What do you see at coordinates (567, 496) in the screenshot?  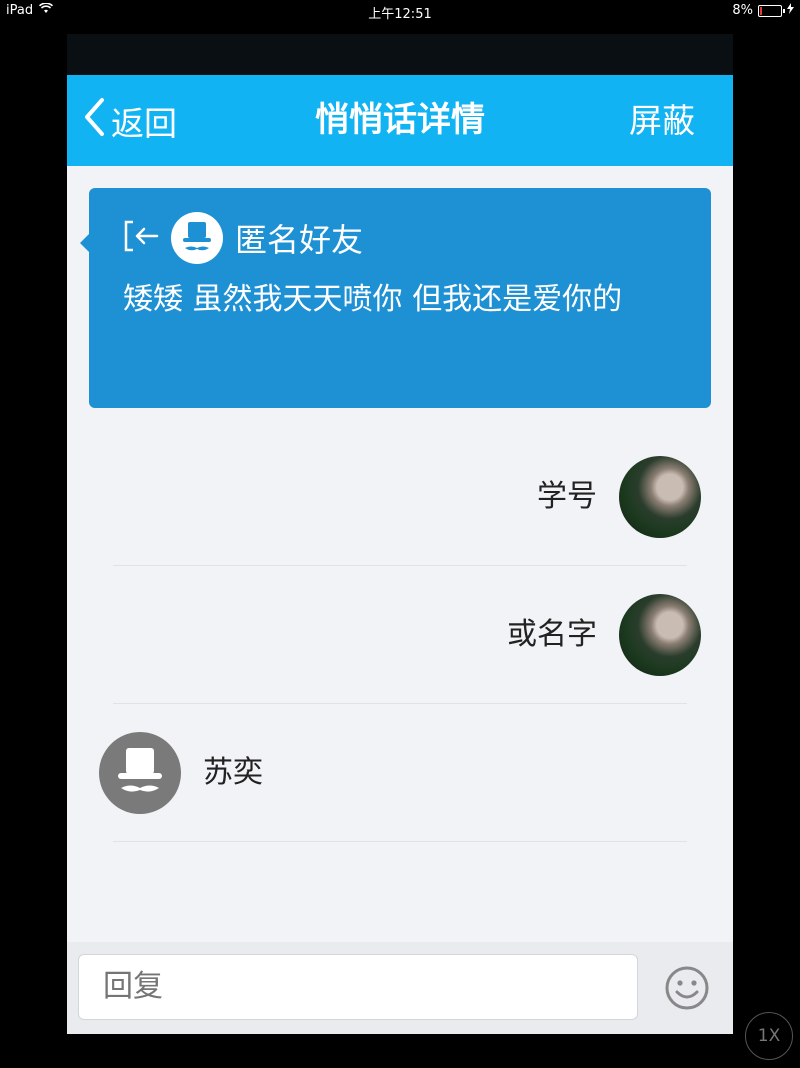 I see `reply-text: 学号` at bounding box center [567, 496].